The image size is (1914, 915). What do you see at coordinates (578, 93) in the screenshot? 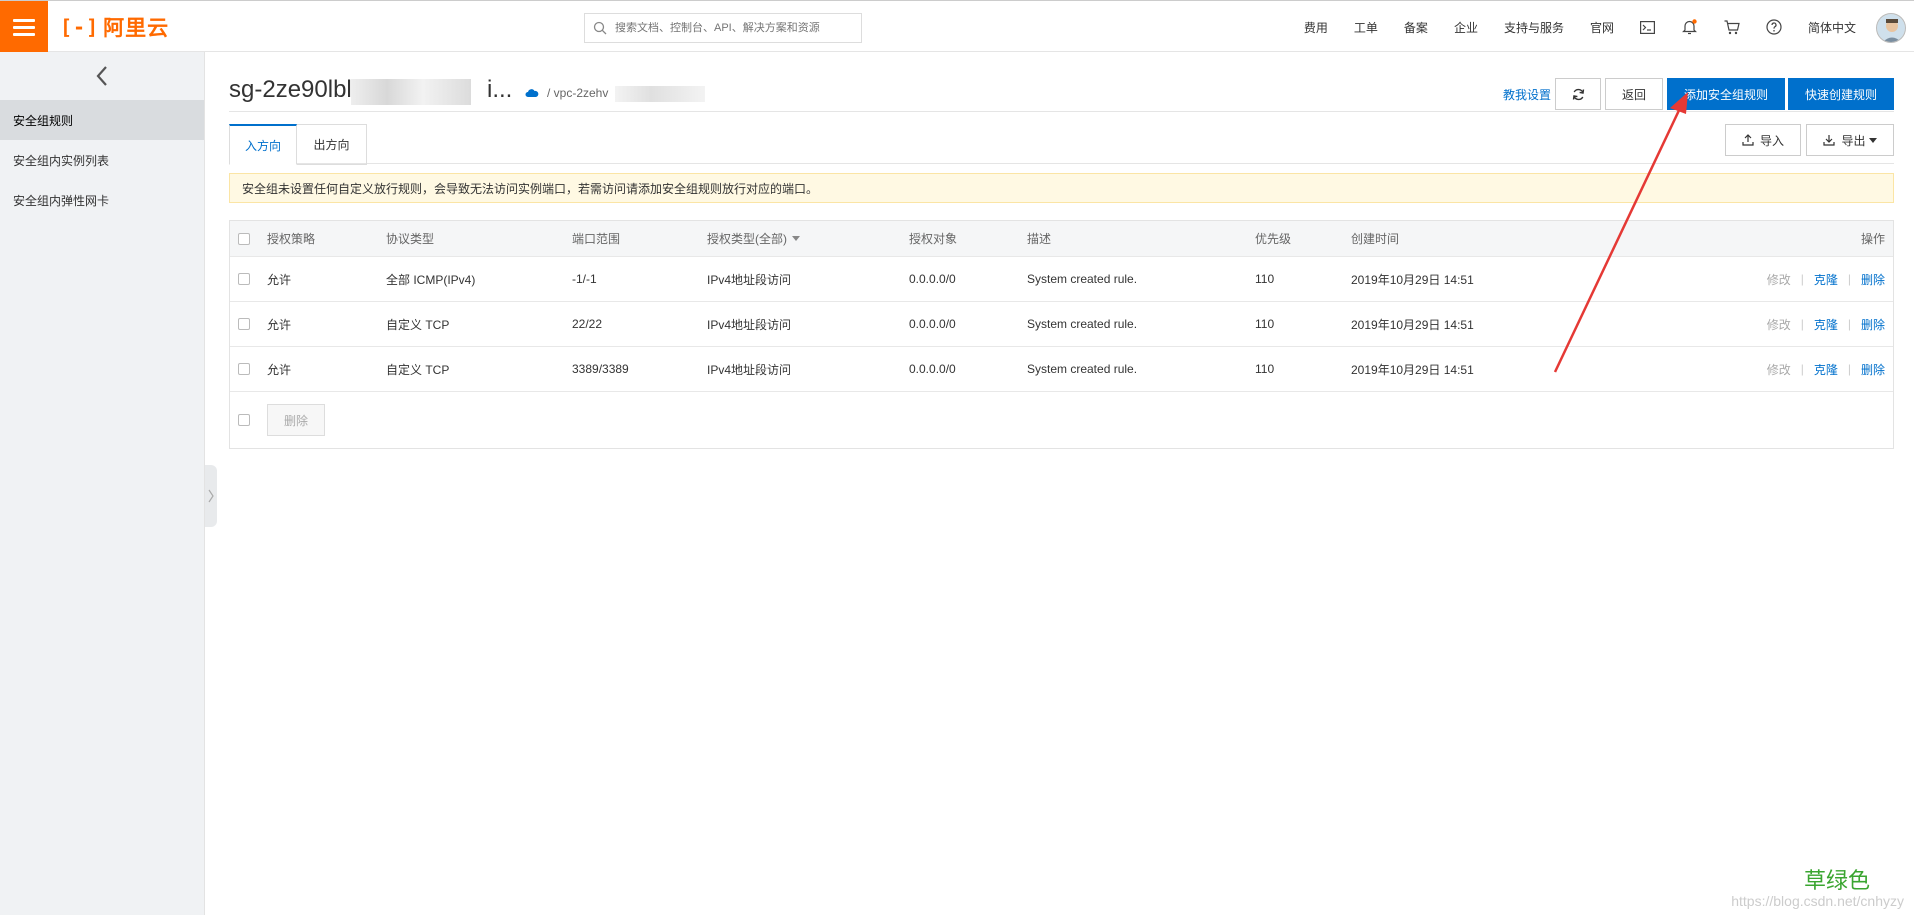
I see `vpc-id: / vpc-2zehv` at bounding box center [578, 93].